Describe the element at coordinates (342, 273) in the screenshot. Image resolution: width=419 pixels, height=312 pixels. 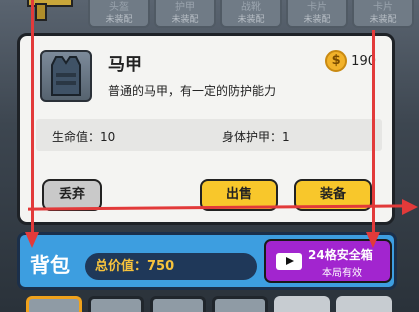
I see `safe-box-subtitle: 本局有效` at that location.